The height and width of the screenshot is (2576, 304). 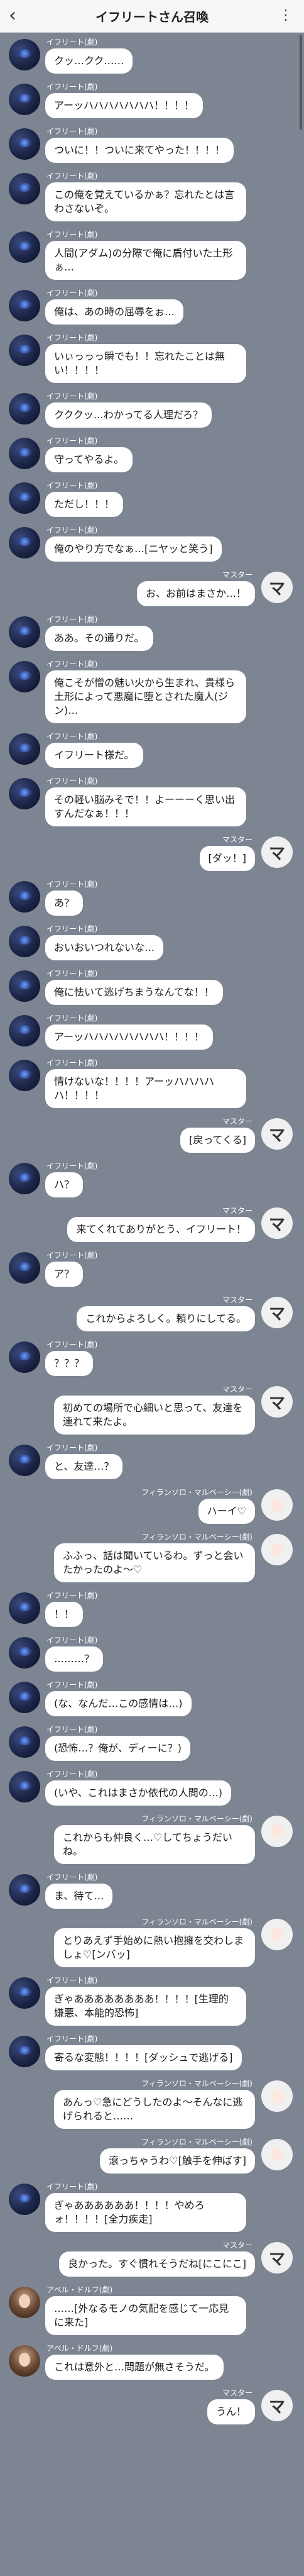 What do you see at coordinates (154, 1844) in the screenshot?
I see `message-bubble: これからも仲良く…♡してちょうだいね。` at bounding box center [154, 1844].